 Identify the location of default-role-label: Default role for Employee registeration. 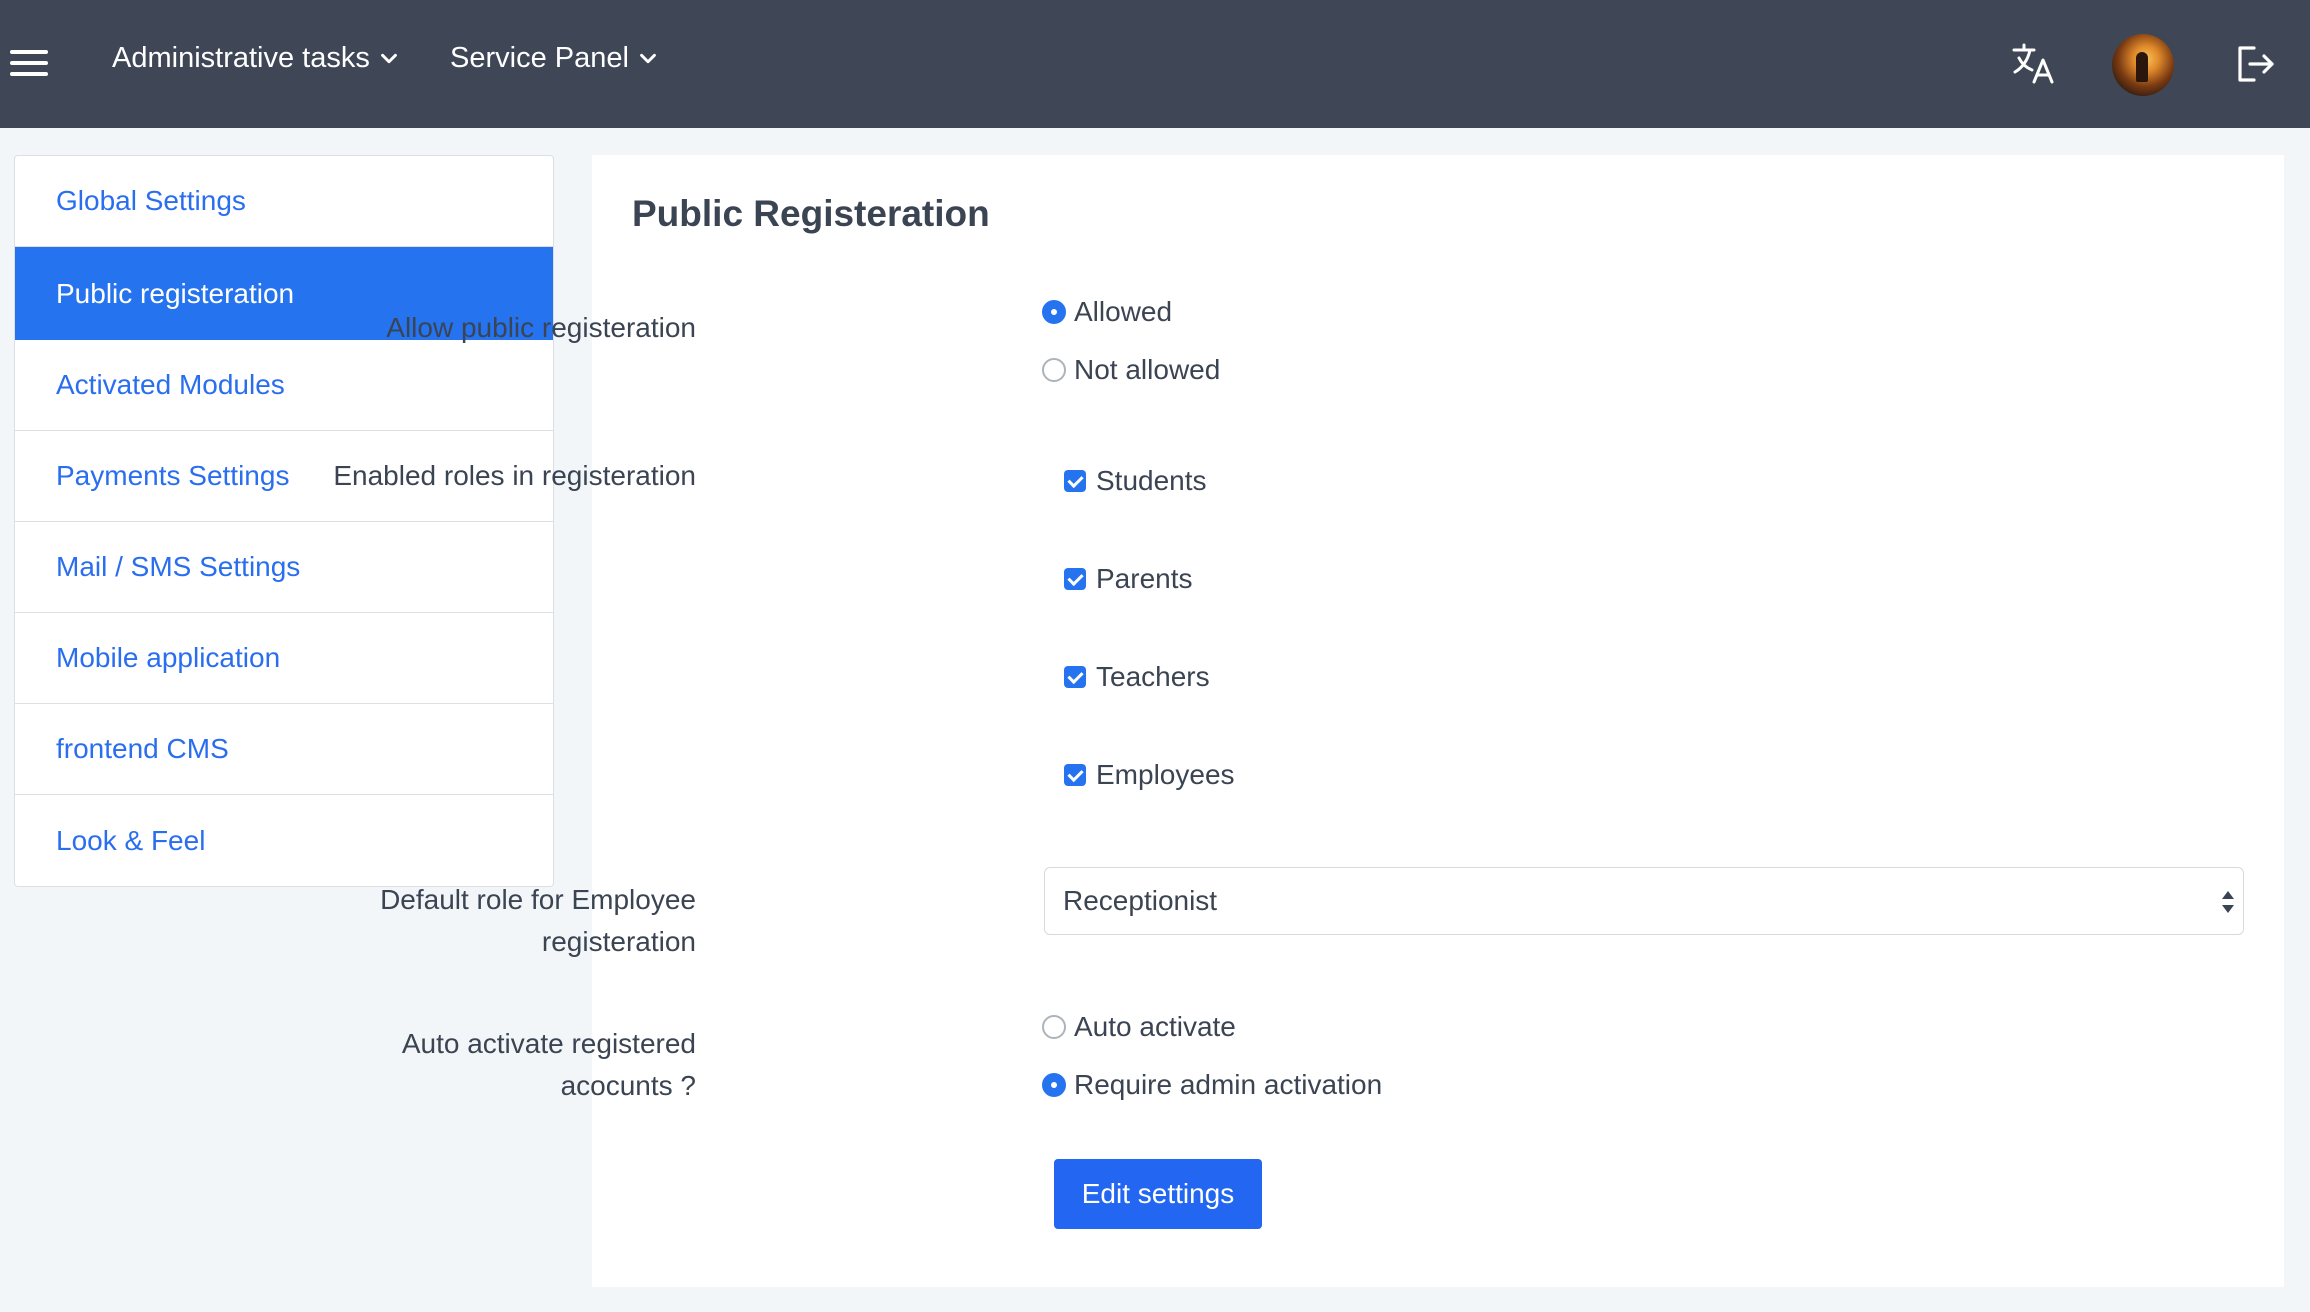
(436, 921).